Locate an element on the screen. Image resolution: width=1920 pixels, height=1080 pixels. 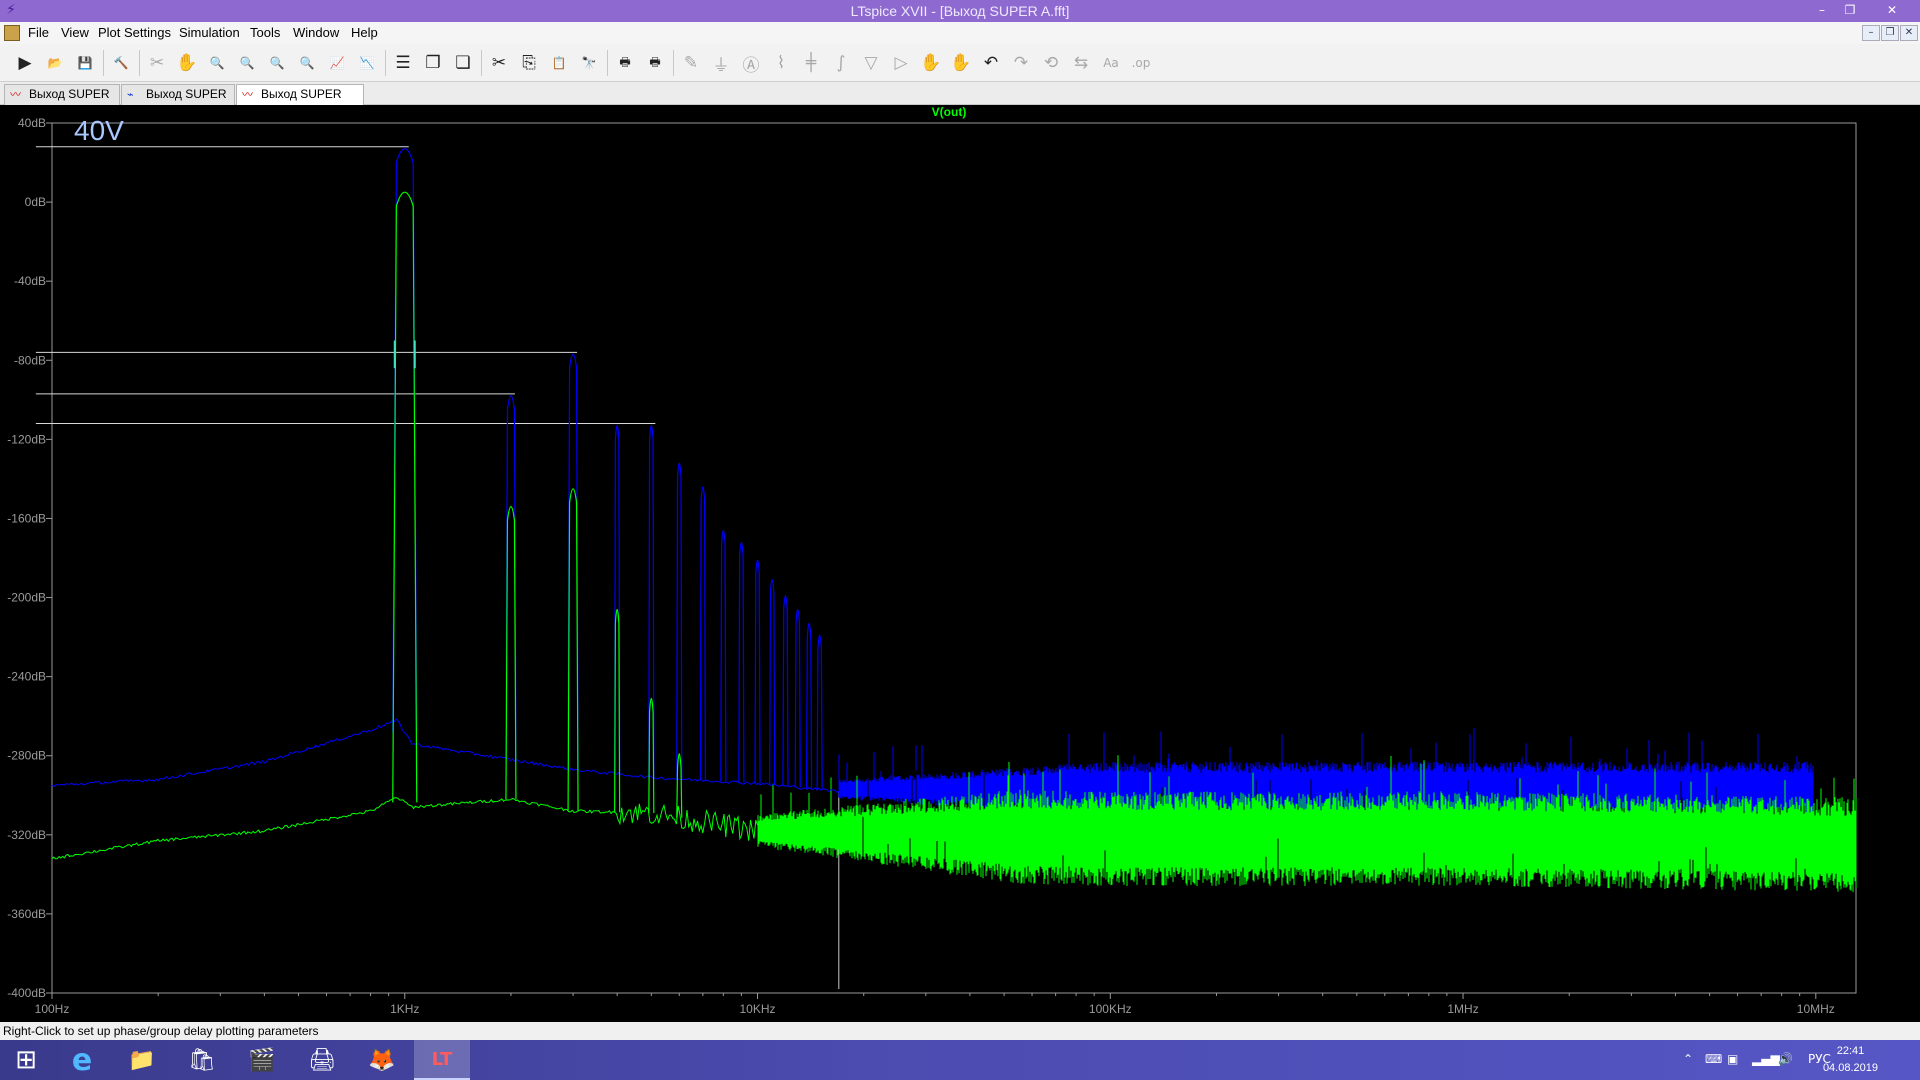
zoom-in-icon: 🔍 is located at coordinates (217, 63).